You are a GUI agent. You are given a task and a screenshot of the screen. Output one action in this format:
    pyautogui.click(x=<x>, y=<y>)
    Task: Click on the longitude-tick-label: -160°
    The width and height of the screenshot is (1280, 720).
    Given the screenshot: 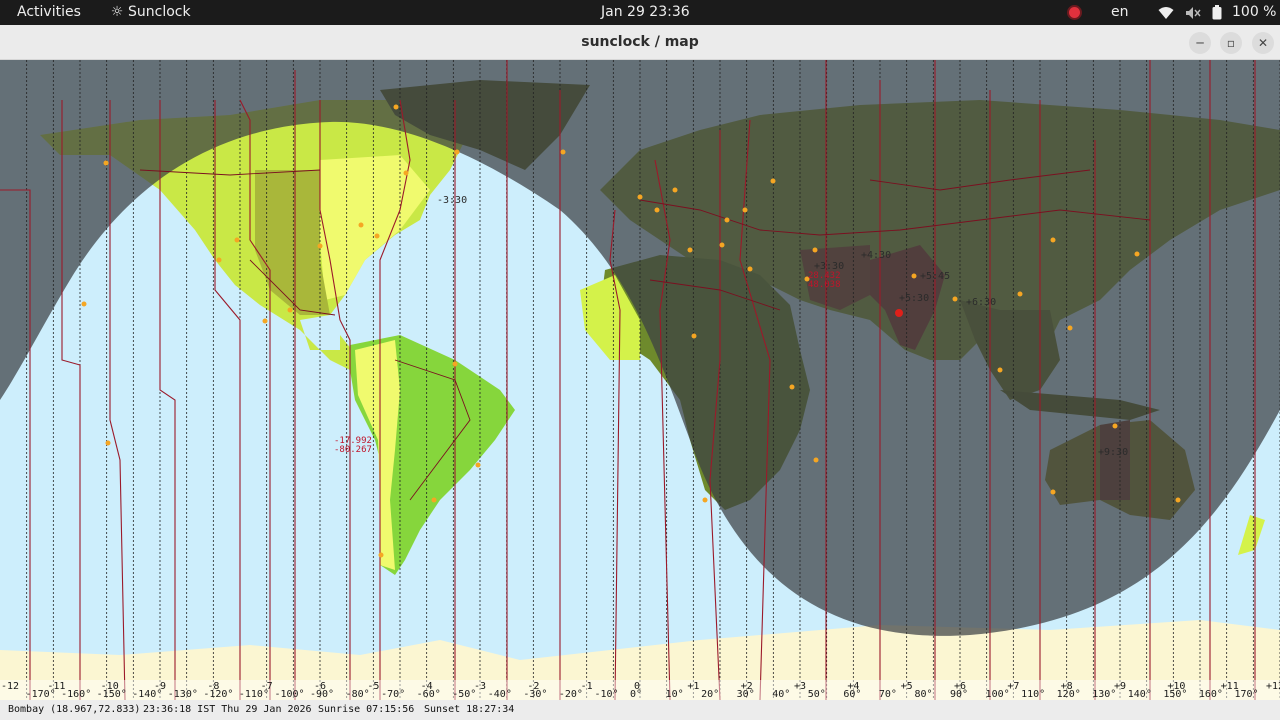 What is the action you would take?
    pyautogui.click(x=76, y=694)
    